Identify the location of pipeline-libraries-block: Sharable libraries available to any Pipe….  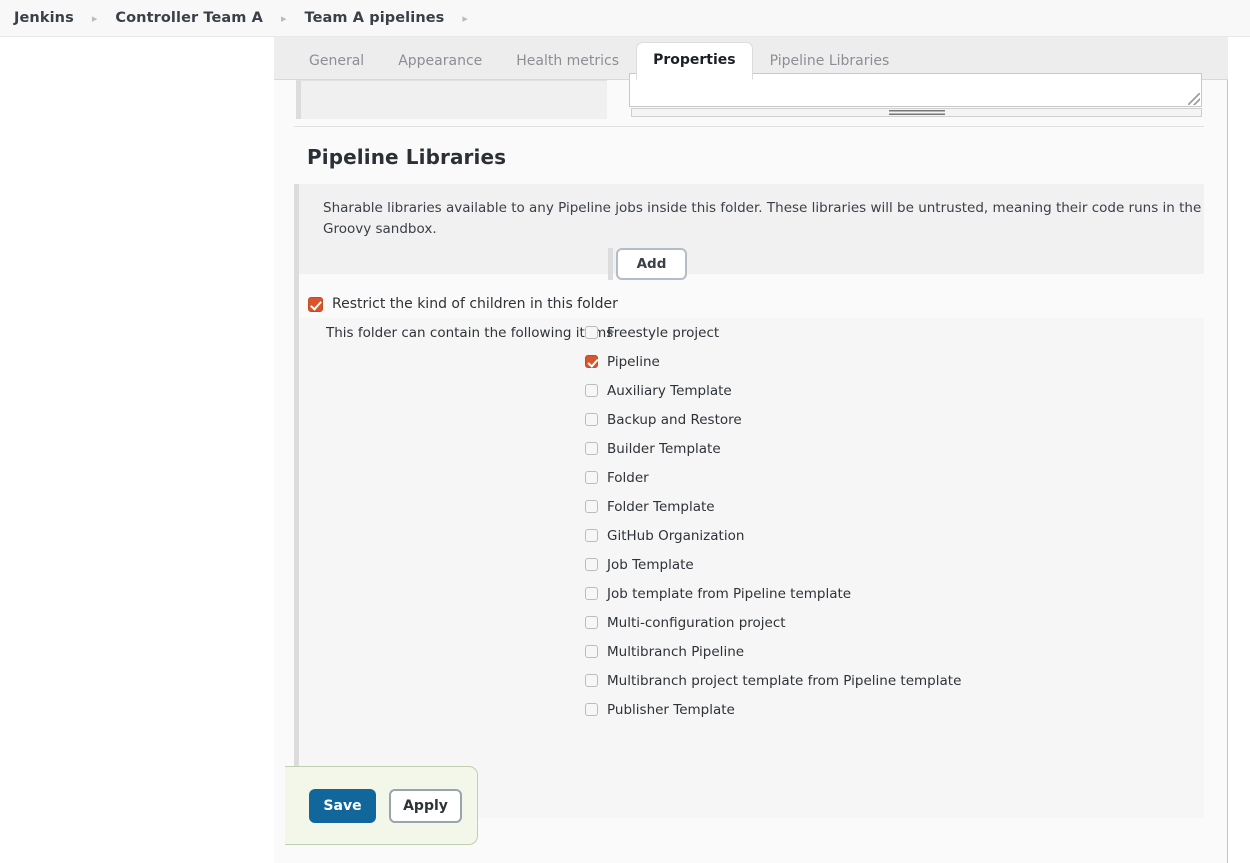
(749, 232).